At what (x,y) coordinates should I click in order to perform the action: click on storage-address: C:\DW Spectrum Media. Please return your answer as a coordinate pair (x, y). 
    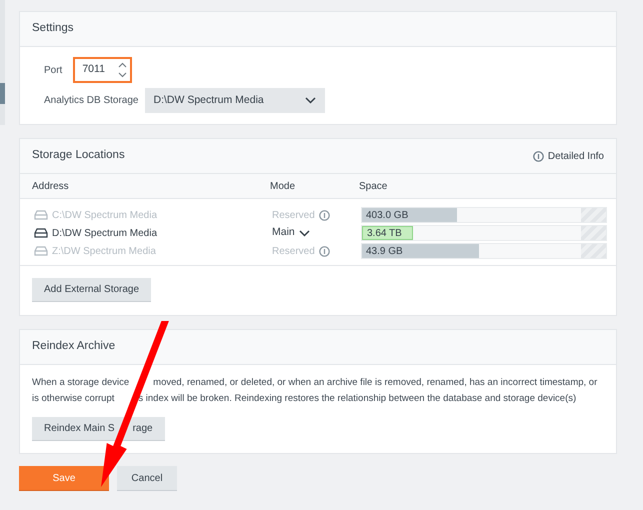
    Looking at the image, I should click on (105, 215).